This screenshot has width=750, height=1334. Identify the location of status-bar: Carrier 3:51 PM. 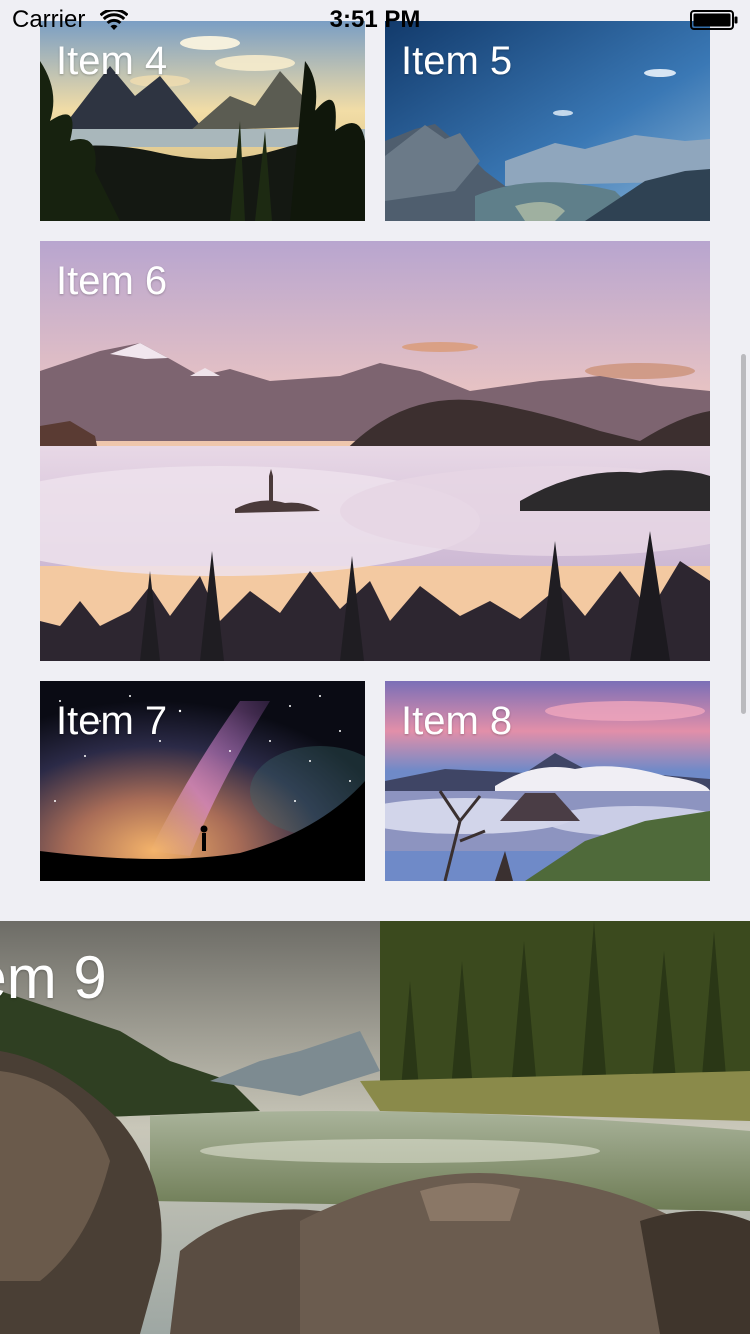
(375, 20).